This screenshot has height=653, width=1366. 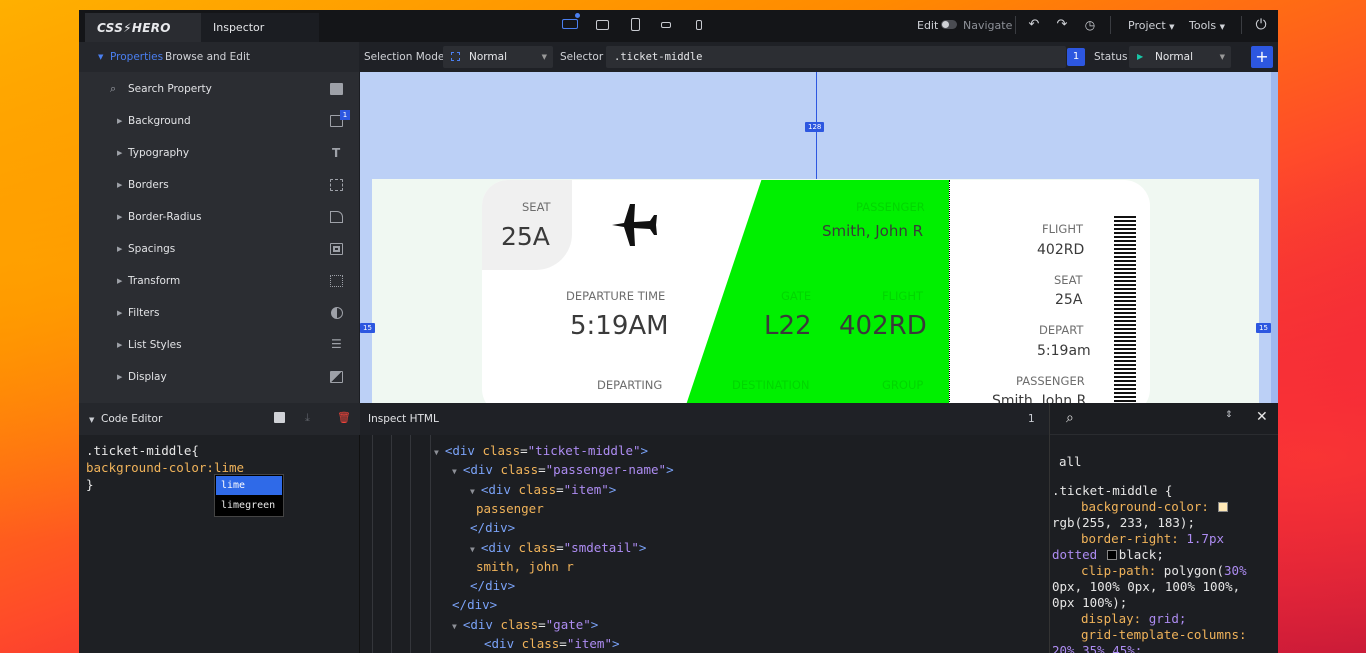 What do you see at coordinates (1039, 398) in the screenshot?
I see `stub-passenger-value: Smith, John R` at bounding box center [1039, 398].